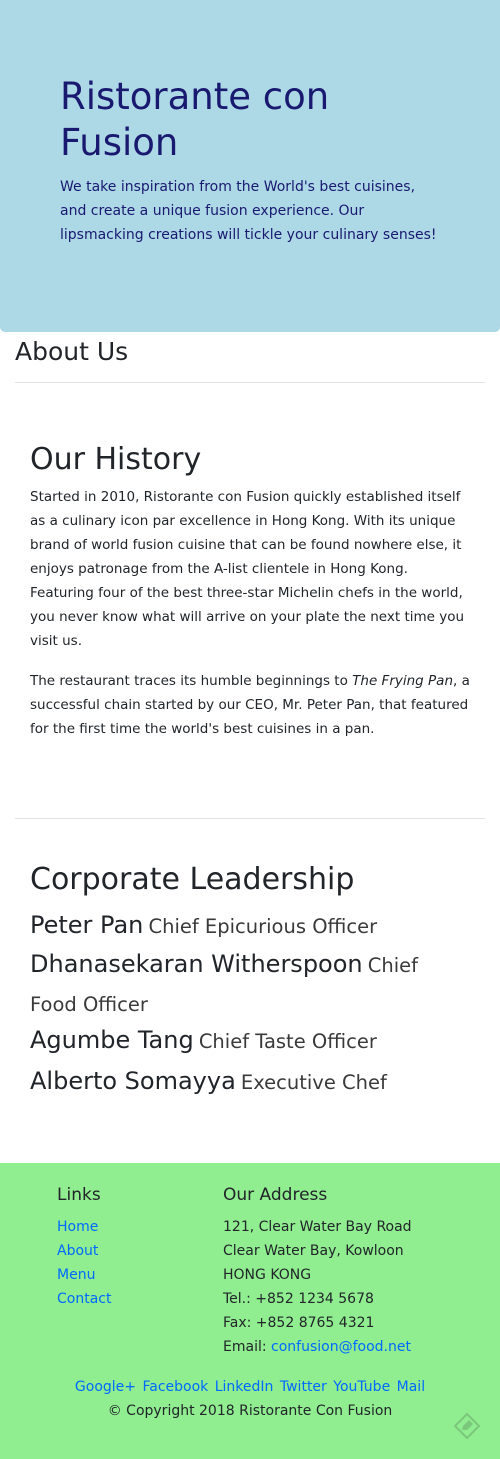  I want to click on social-link-mail: Mail, so click(411, 1387).